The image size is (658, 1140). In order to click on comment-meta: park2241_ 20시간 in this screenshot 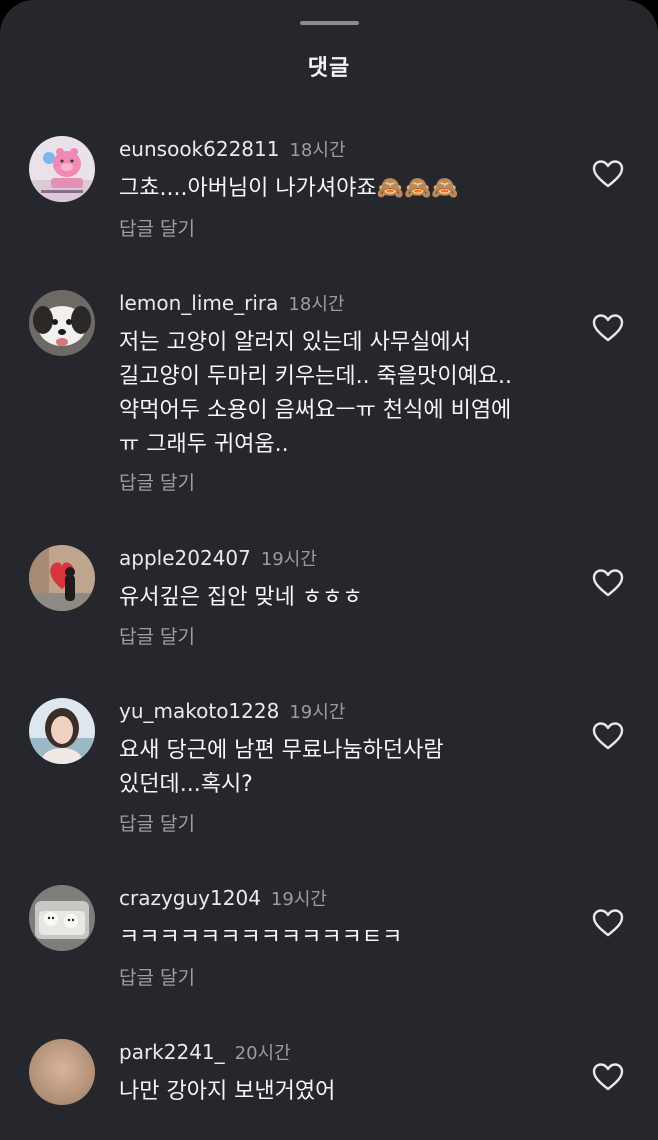, I will do `click(205, 1051)`.